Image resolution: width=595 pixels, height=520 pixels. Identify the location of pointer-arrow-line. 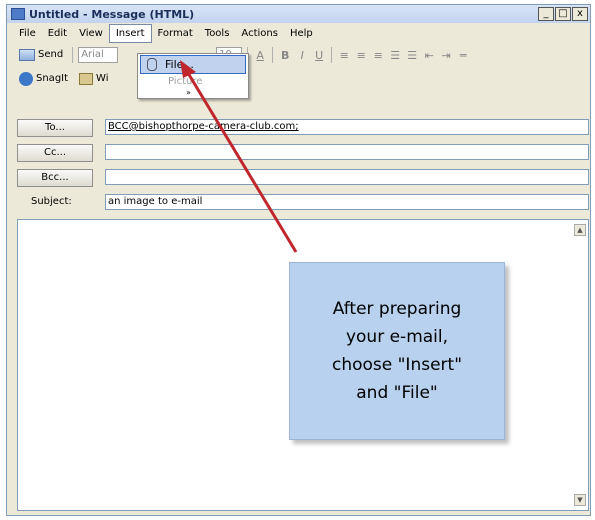
(242, 162).